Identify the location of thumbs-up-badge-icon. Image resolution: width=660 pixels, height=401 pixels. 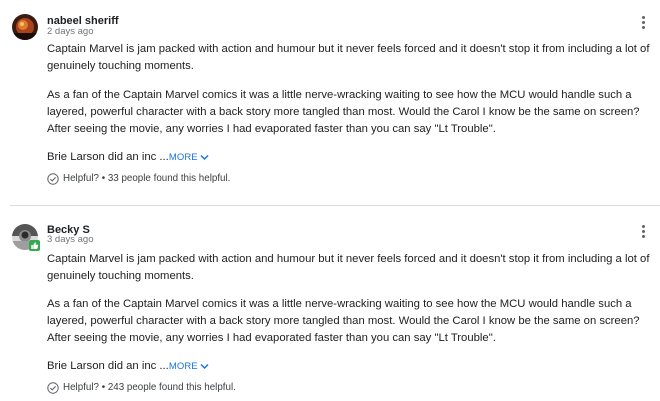
(34, 245).